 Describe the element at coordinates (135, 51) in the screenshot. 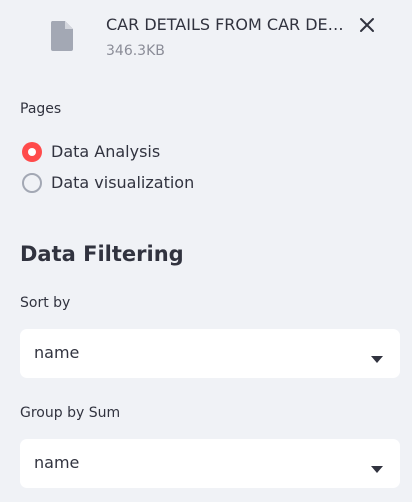

I see `file-size: 346.3KB` at that location.